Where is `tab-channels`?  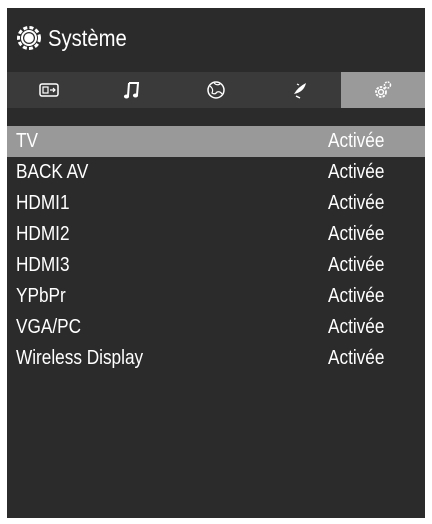
tab-channels is located at coordinates (300, 90).